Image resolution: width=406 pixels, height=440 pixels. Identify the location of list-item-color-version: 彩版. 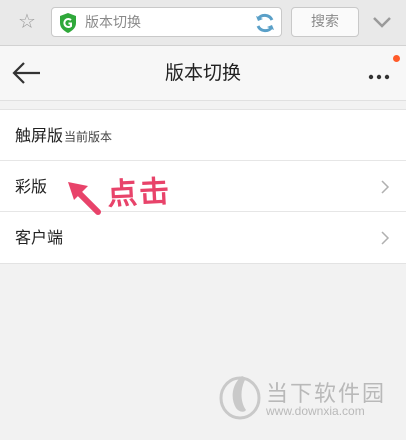
(203, 186).